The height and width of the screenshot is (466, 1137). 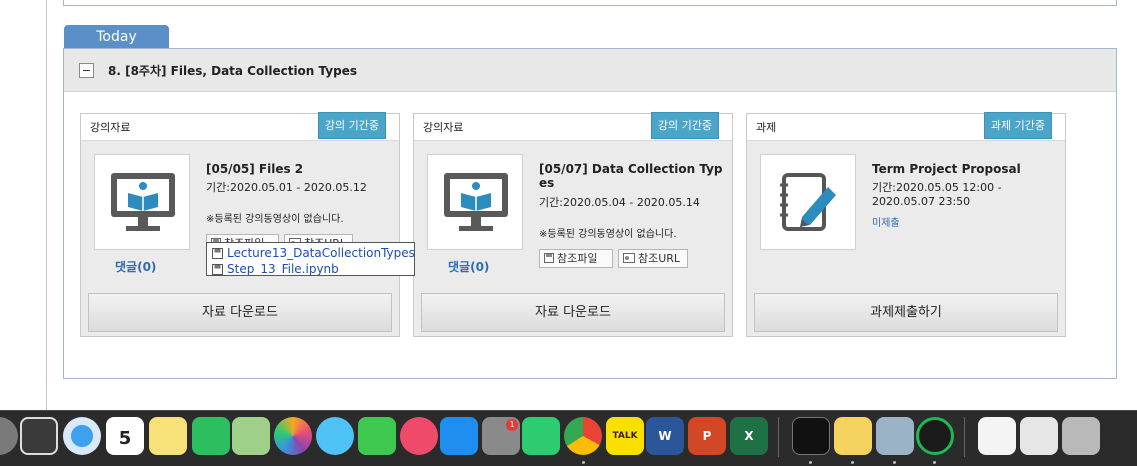 I want to click on facetime-icon, so click(x=377, y=436).